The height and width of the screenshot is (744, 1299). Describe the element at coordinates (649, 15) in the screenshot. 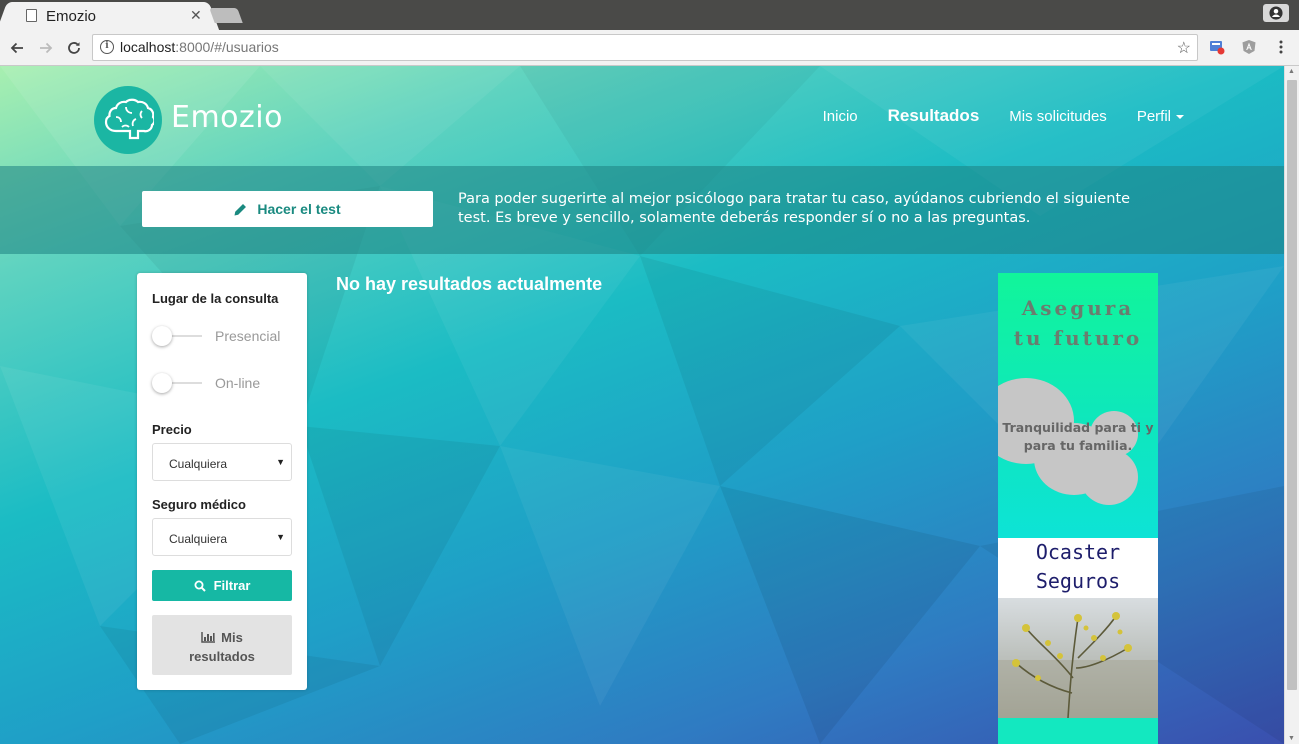

I see `browser-tabstrip: Emozio ✕` at that location.